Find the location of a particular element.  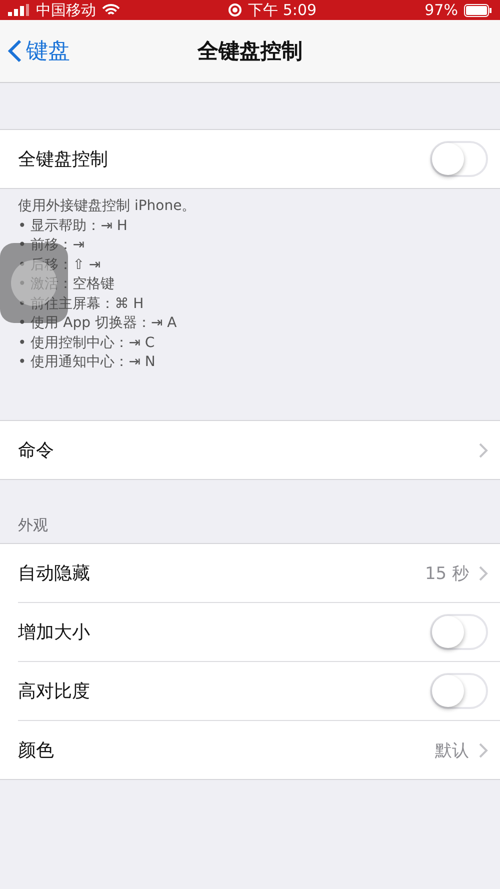

screen-title: 全键盘控制 is located at coordinates (250, 51).